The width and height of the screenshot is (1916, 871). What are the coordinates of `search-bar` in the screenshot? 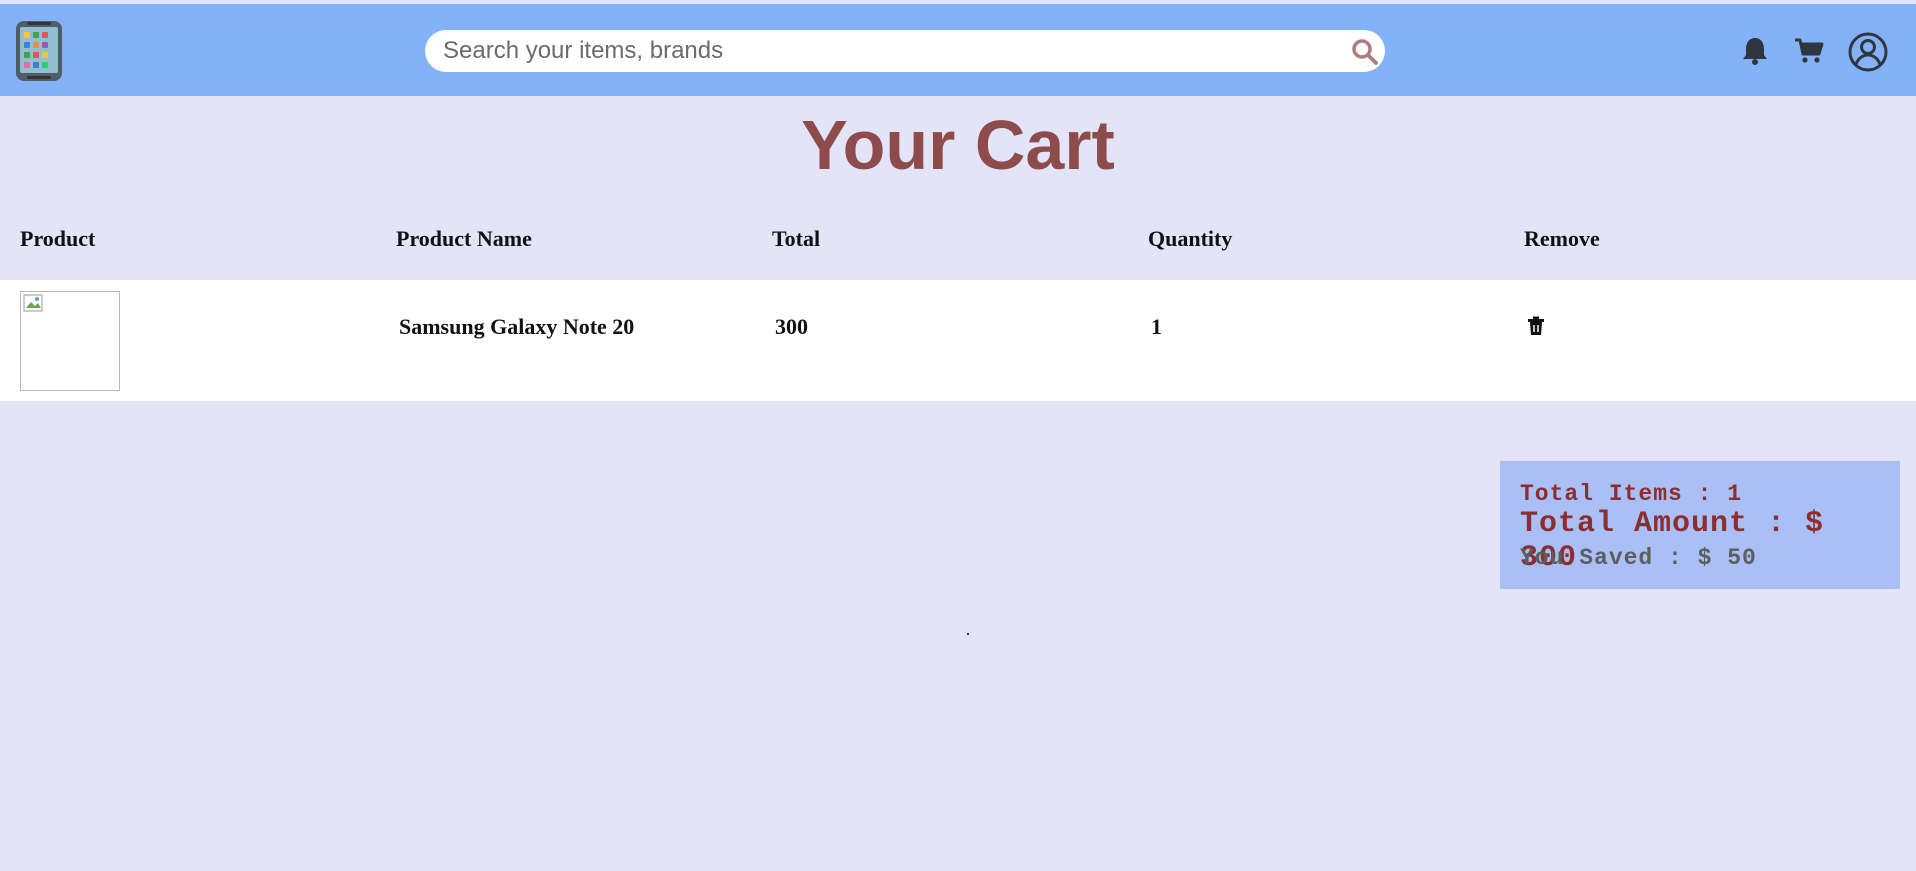 It's located at (905, 51).